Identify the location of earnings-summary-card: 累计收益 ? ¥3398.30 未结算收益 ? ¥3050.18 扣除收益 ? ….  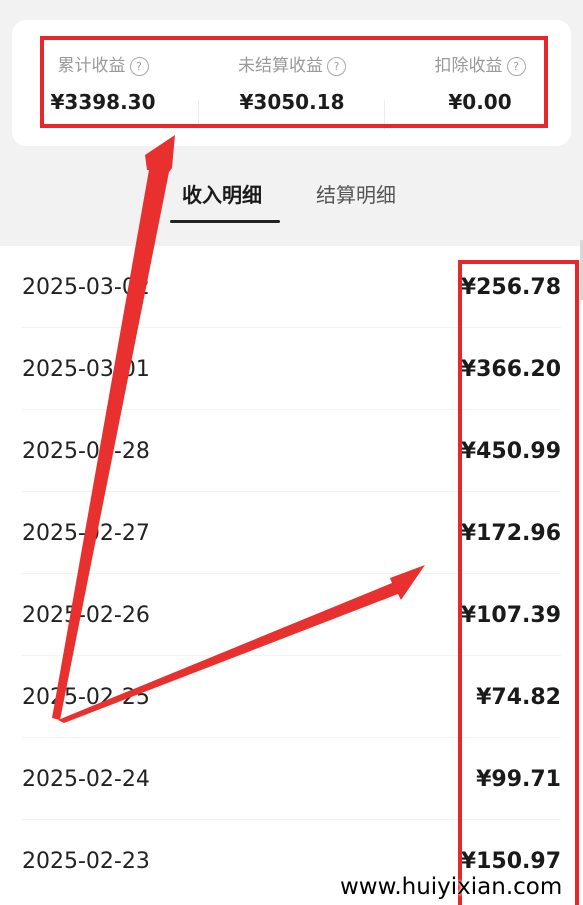
(291, 83).